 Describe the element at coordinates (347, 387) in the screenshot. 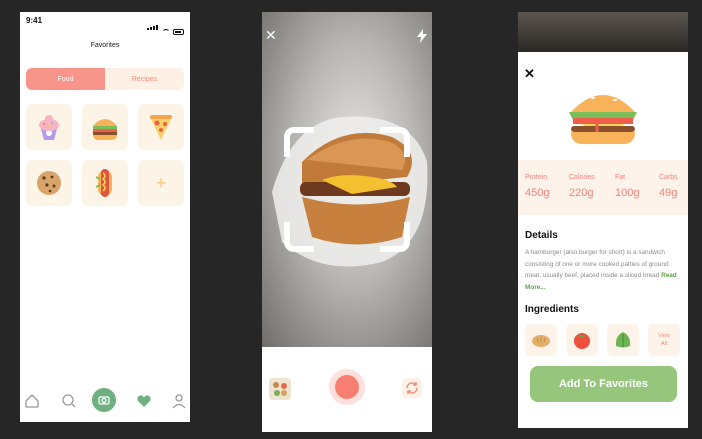

I see `shutter-button` at that location.